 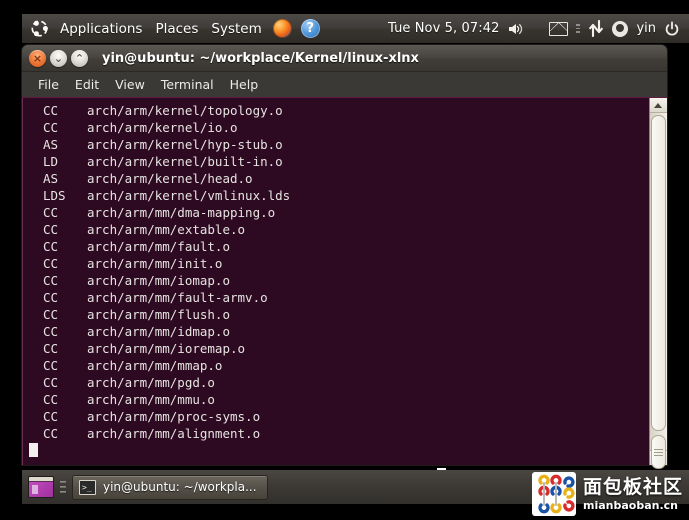 I want to click on terminal-line-path: arch/arm/mm/mmap.o, so click(x=155, y=365).